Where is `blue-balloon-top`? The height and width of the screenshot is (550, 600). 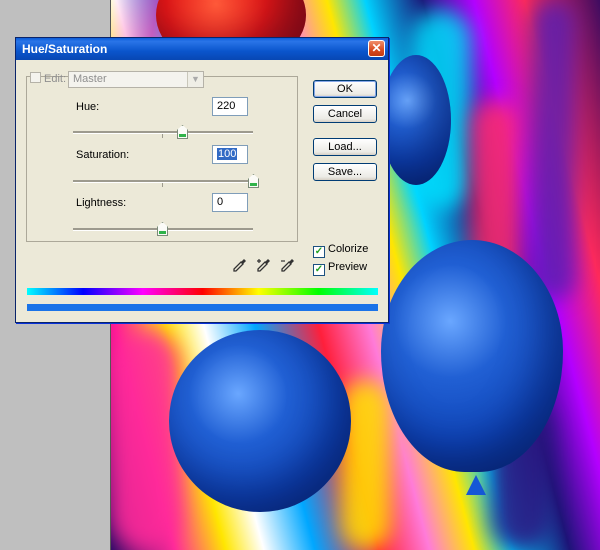 blue-balloon-top is located at coordinates (416, 120).